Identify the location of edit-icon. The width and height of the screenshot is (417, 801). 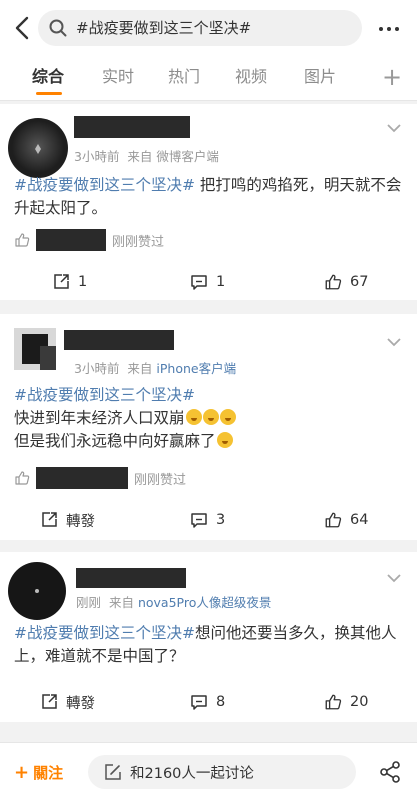
(113, 772).